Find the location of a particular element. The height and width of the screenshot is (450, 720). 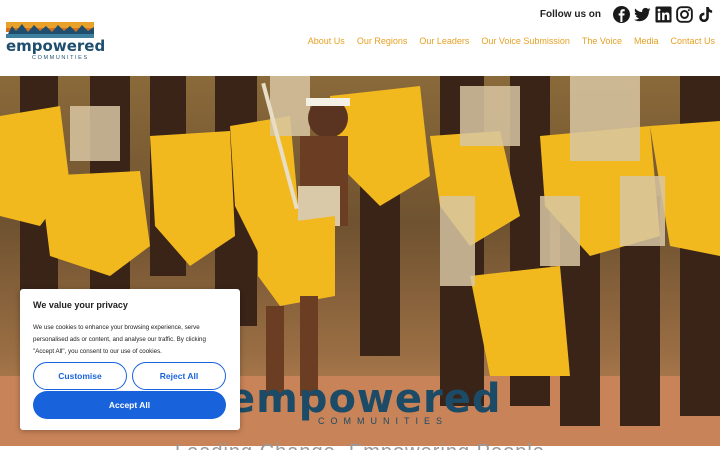

nav-media: Media is located at coordinates (646, 41).